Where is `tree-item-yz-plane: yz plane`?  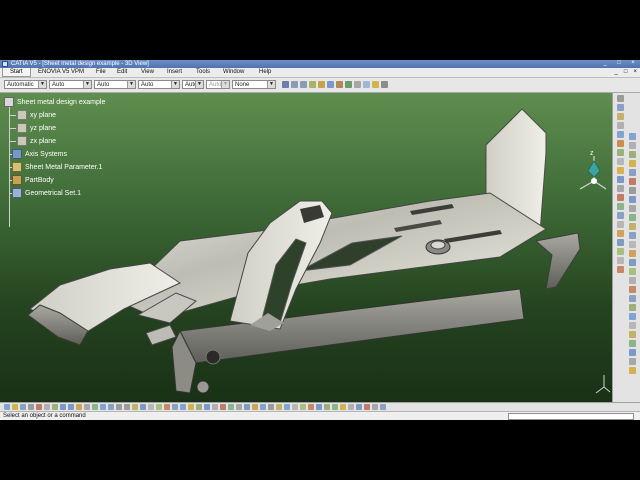
tree-item-yz-plane: yz plane is located at coordinates (36, 128).